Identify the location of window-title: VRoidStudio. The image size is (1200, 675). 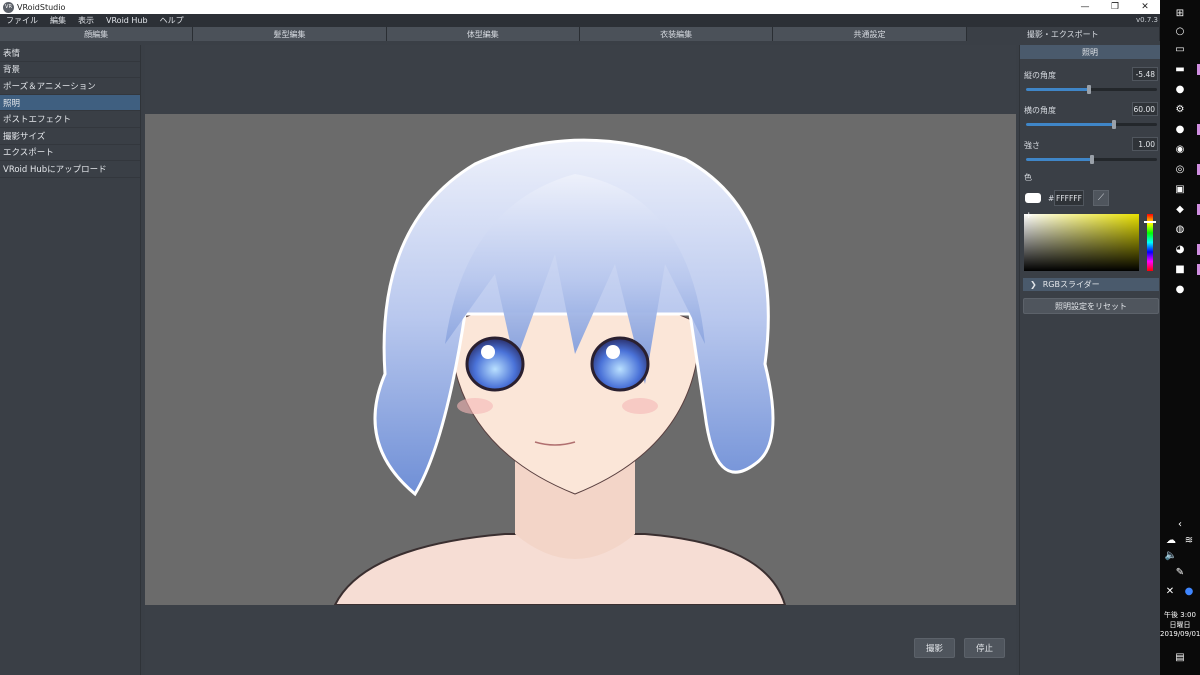
(41, 7).